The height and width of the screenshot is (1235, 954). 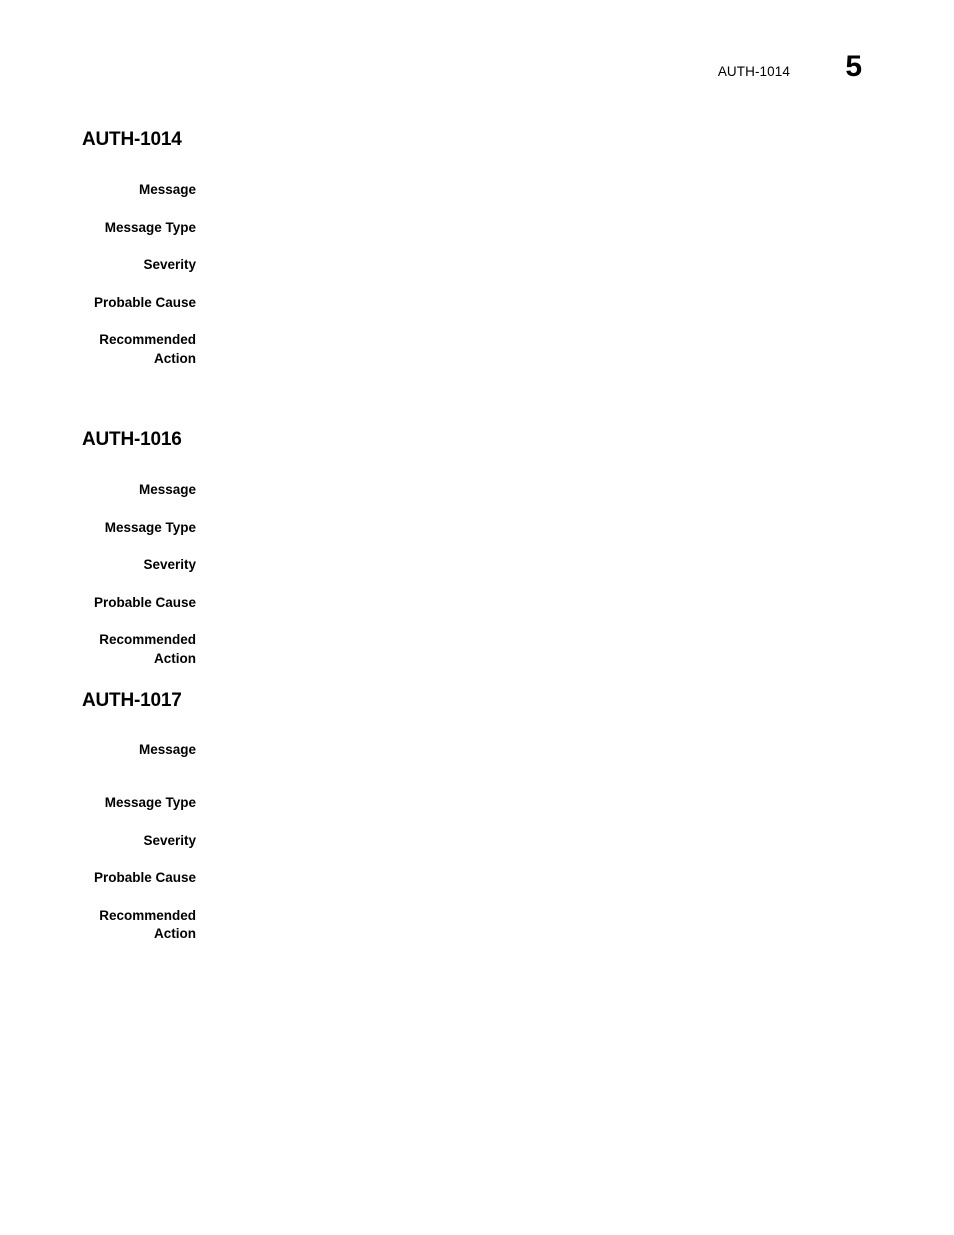 I want to click on page-number: 5, so click(x=853, y=66).